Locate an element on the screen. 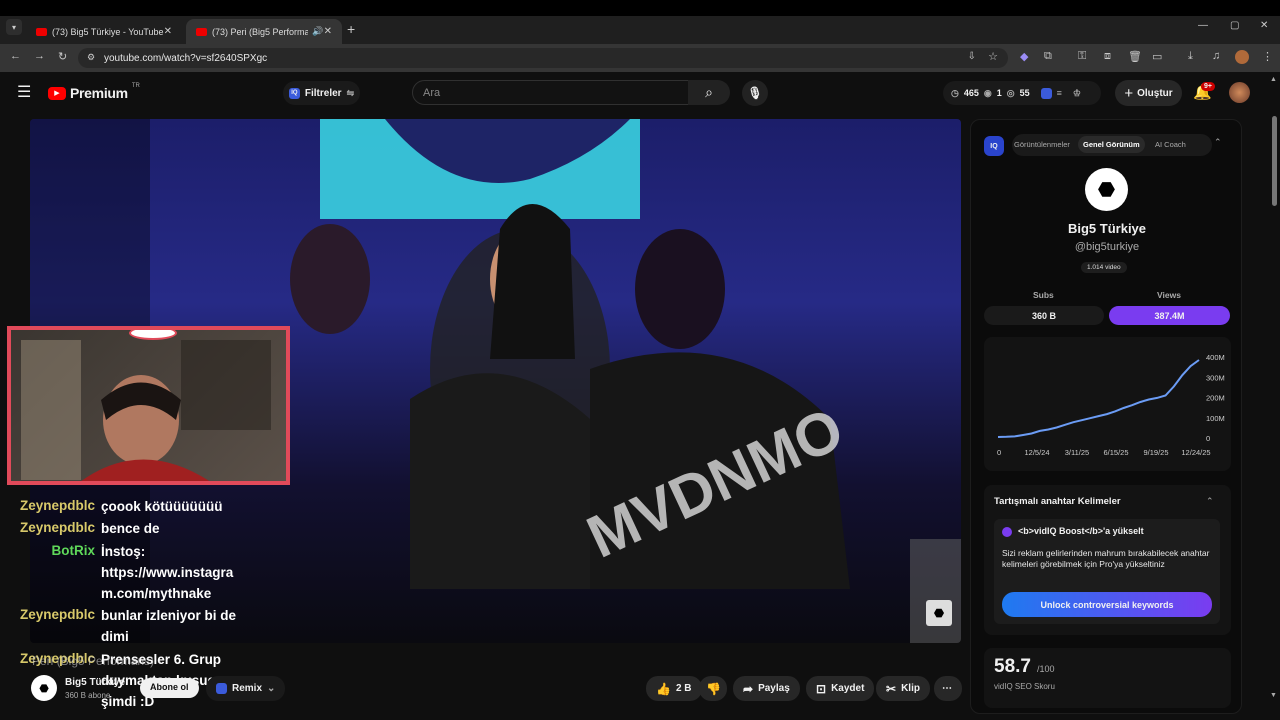  install-app-icon: ⇩ is located at coordinates (972, 56).